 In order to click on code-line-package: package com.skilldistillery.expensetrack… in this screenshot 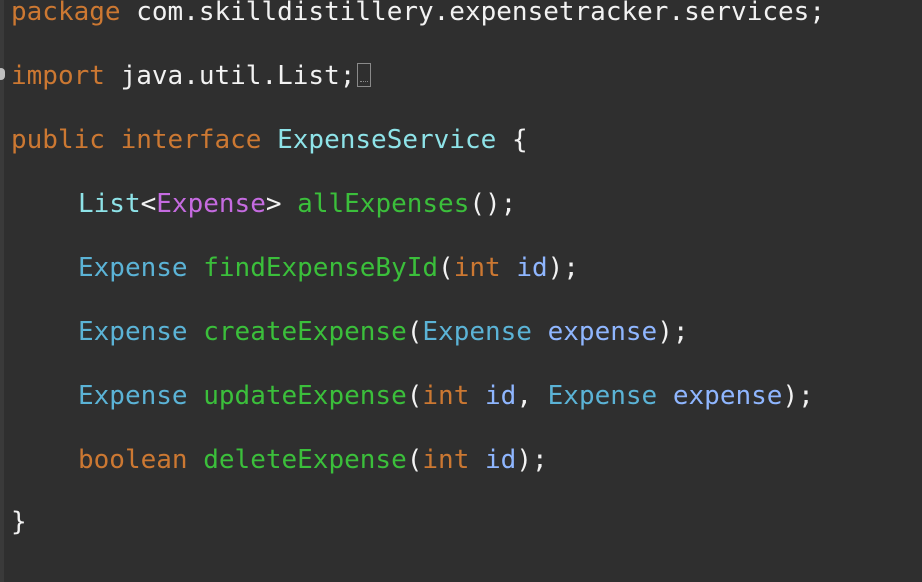, I will do `click(418, 14)`.